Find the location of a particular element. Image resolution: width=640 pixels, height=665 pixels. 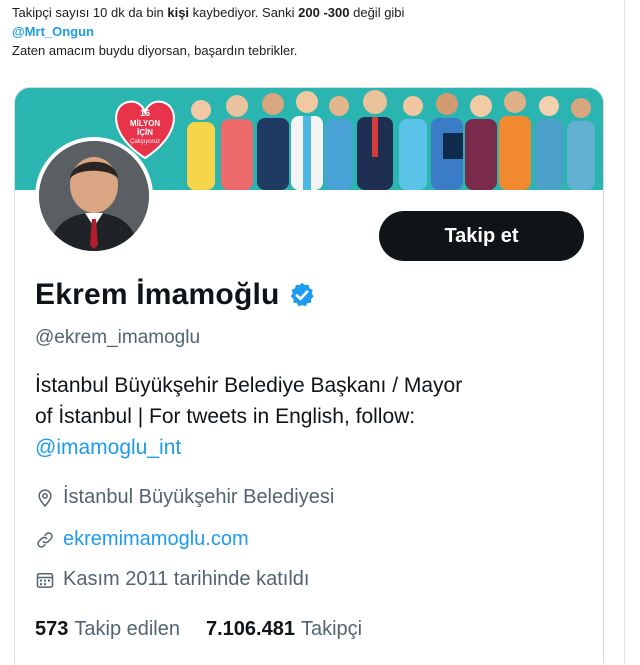

following-stat: 573 Takip edilen is located at coordinates (107, 629).